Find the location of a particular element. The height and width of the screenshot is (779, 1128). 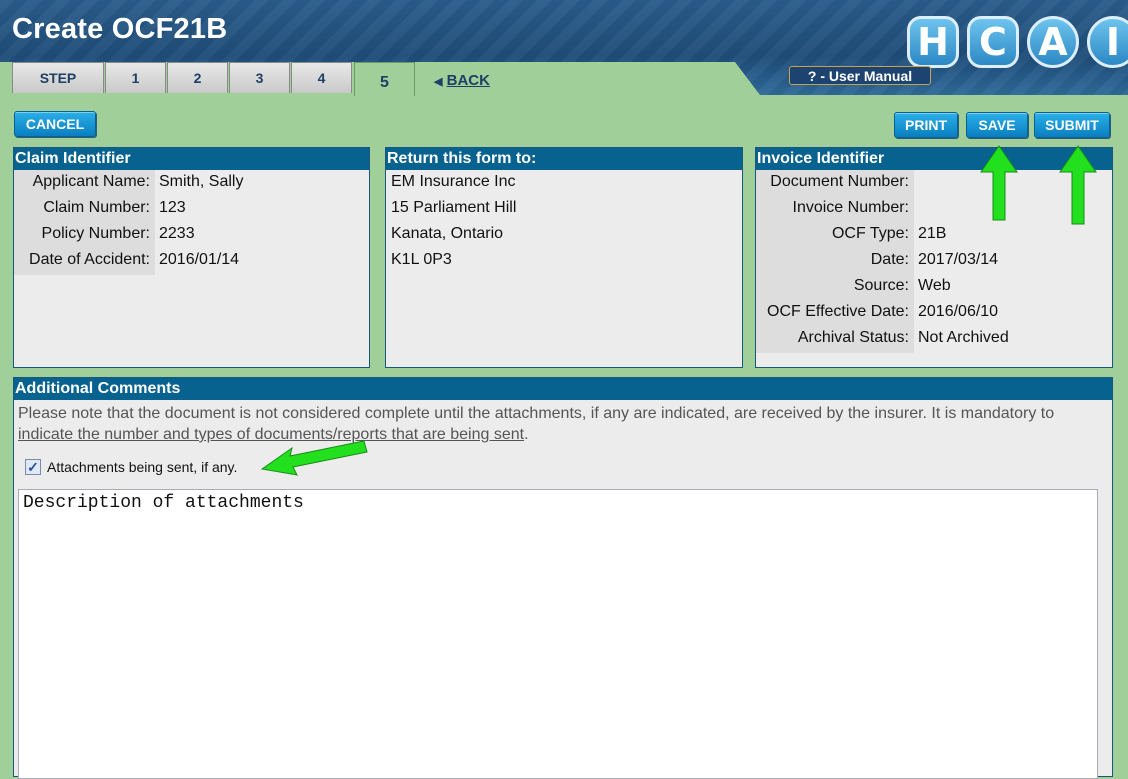

invoice-row: Date: 2017/03/14 is located at coordinates (934, 261).